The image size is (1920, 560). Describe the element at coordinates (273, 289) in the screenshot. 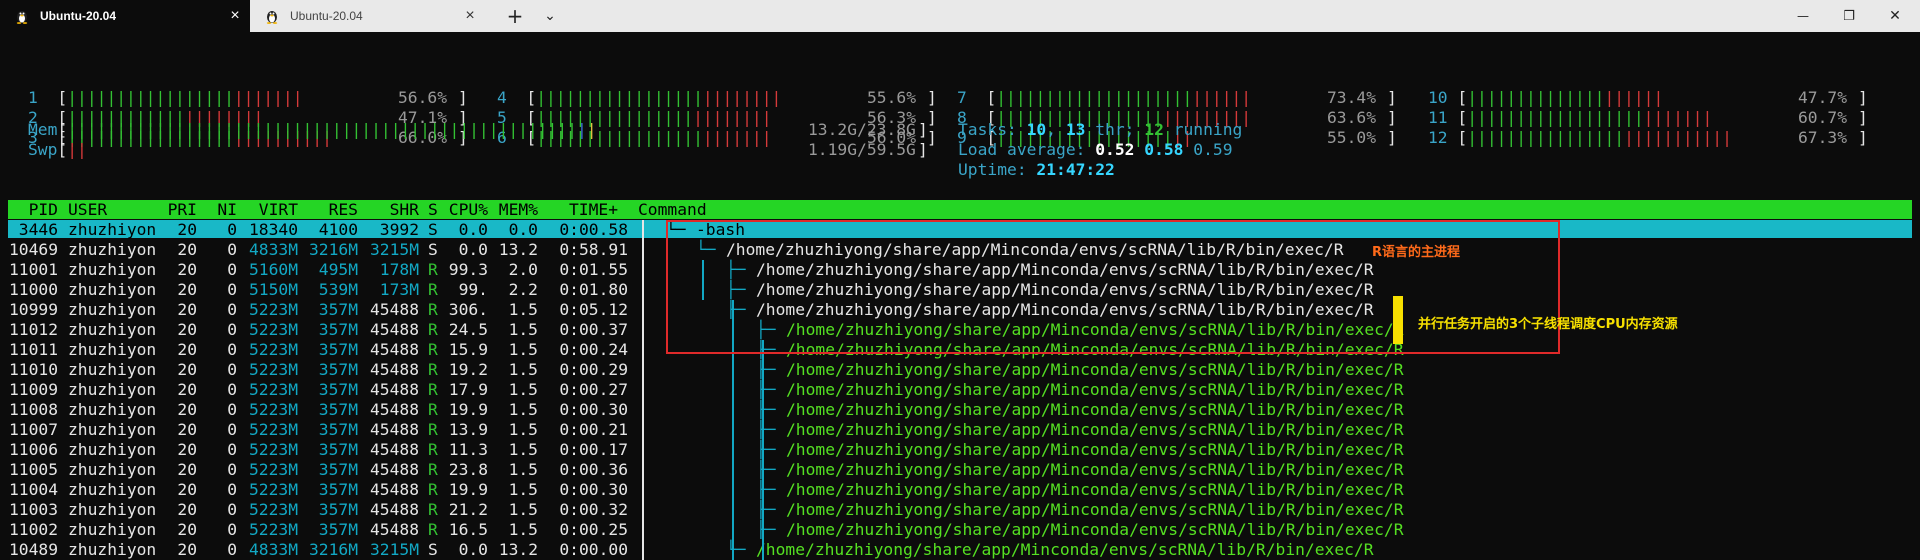

I see `cell-virt: 5150M` at that location.